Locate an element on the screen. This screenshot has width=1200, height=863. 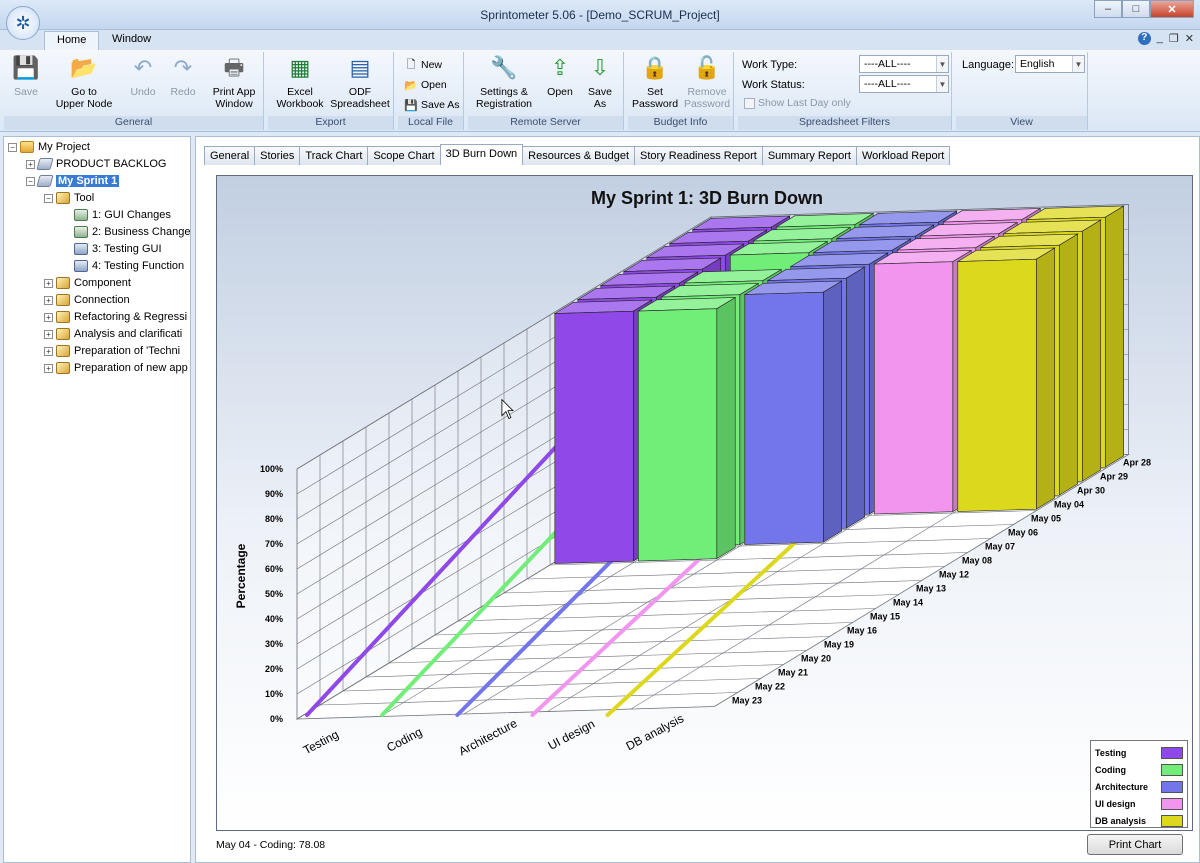
tree-node: 4: Testing Function is located at coordinates (129, 266).